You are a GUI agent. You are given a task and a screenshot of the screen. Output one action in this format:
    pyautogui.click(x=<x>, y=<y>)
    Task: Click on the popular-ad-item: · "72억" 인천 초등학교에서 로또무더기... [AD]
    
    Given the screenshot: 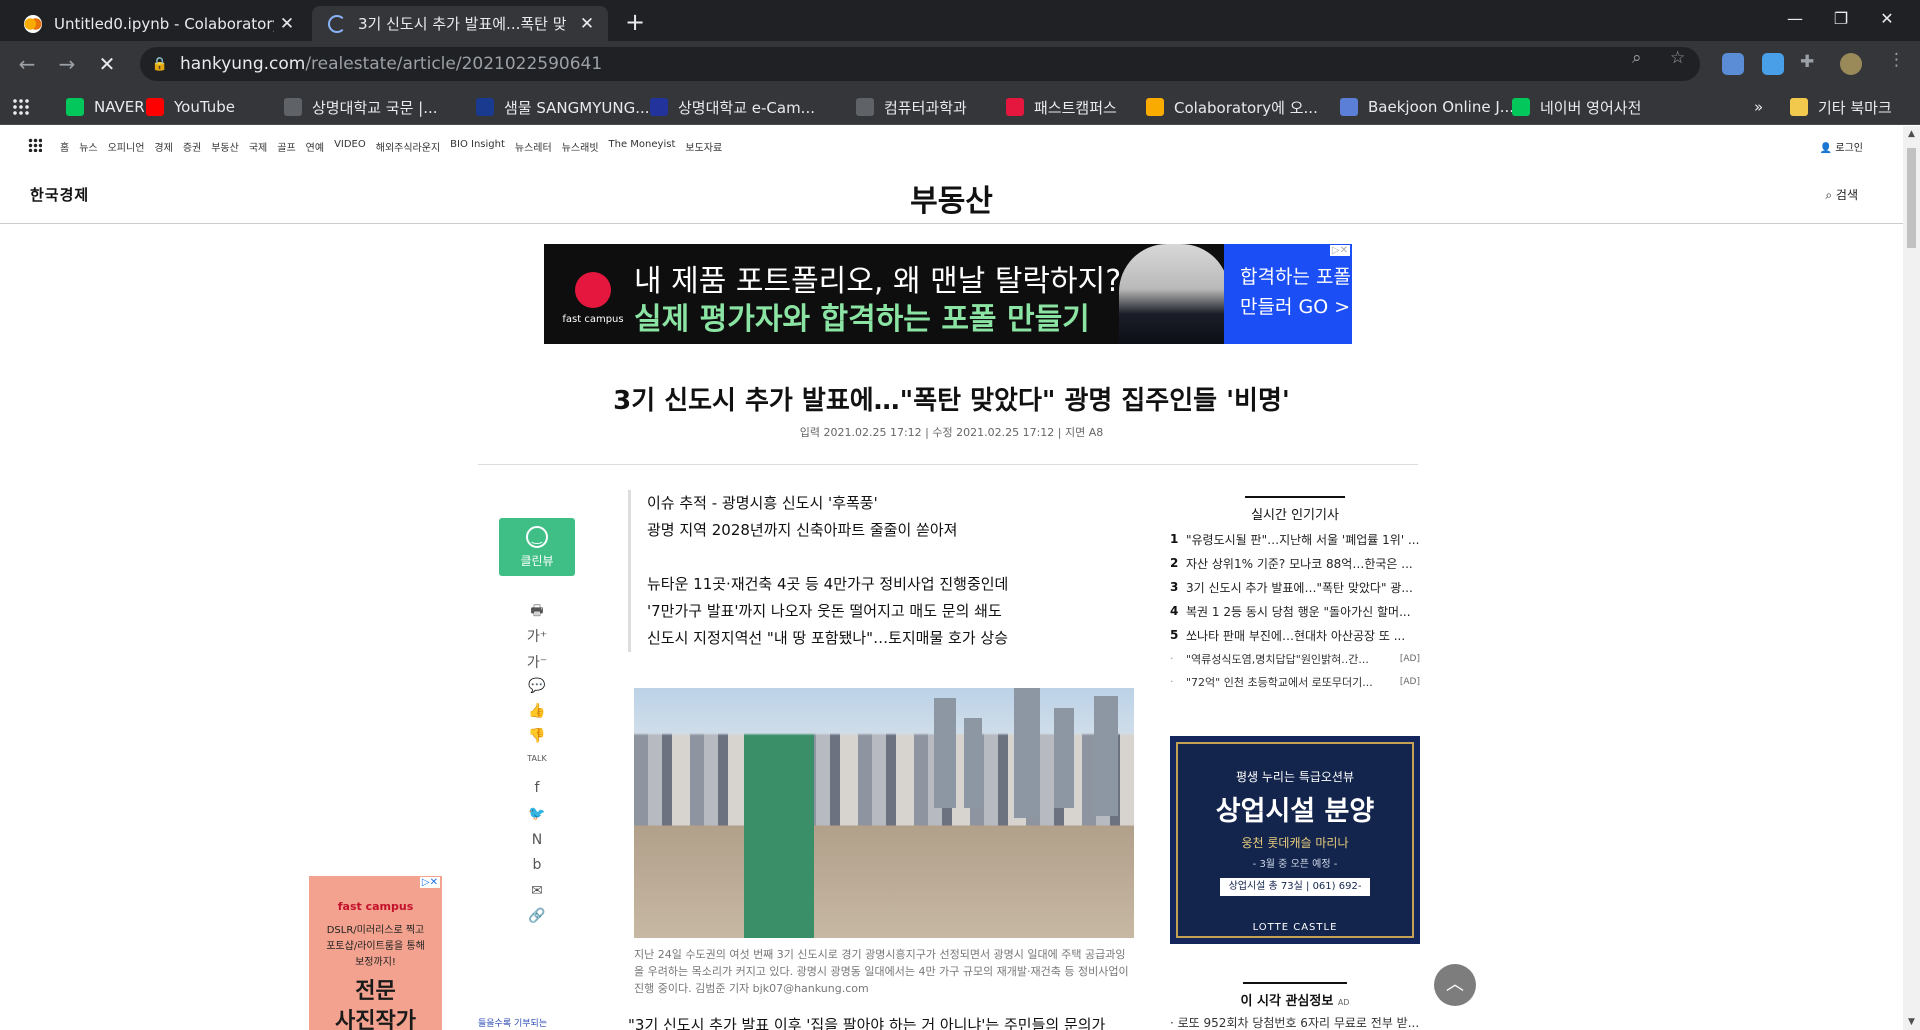 What is the action you would take?
    pyautogui.click(x=1295, y=681)
    